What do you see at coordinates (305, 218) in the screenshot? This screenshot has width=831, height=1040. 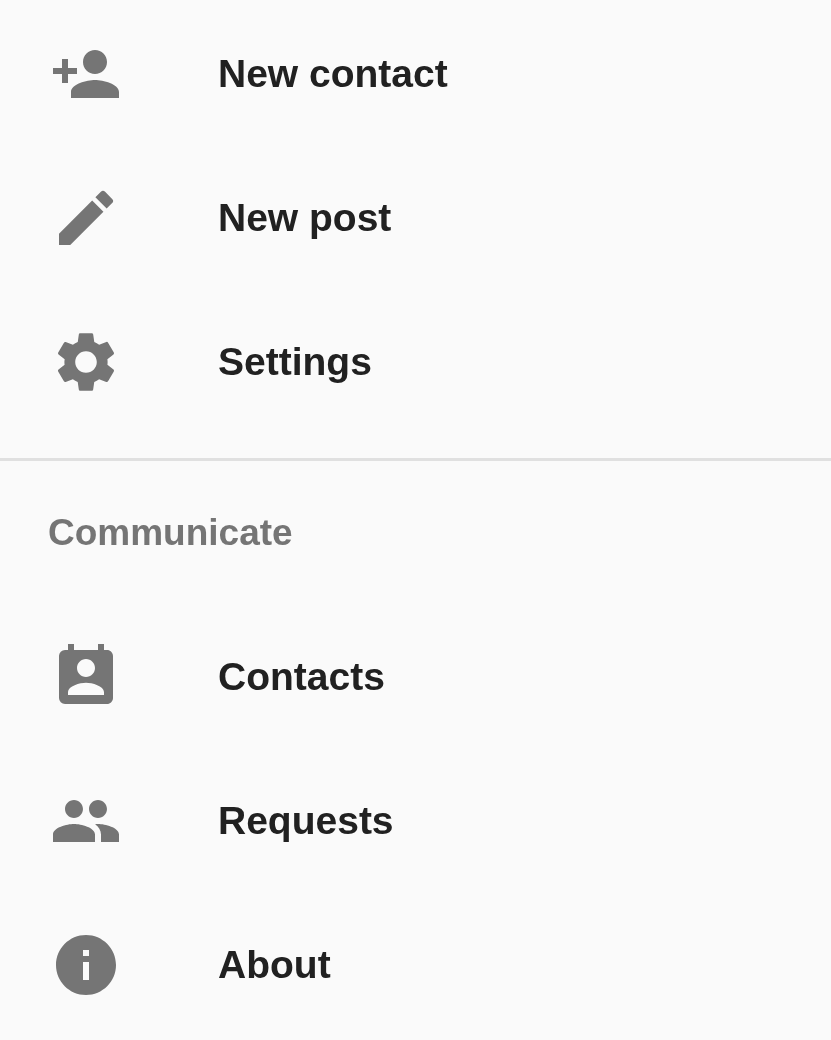 I see `menu-item: New post` at bounding box center [305, 218].